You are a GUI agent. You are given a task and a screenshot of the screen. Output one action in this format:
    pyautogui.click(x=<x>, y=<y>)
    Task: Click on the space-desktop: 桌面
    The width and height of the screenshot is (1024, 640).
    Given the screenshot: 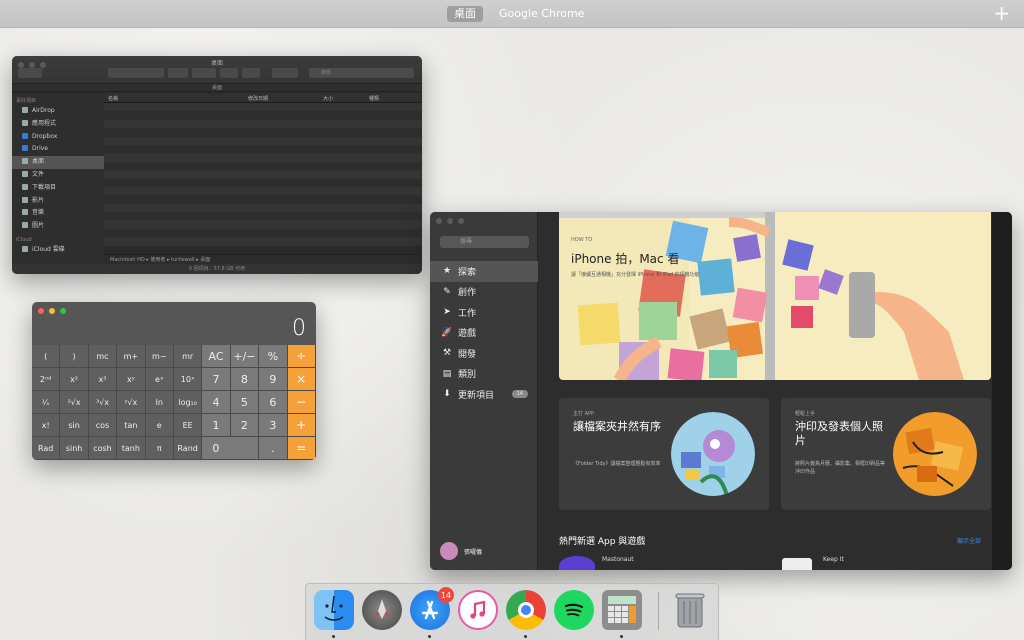 What is the action you would take?
    pyautogui.click(x=465, y=14)
    